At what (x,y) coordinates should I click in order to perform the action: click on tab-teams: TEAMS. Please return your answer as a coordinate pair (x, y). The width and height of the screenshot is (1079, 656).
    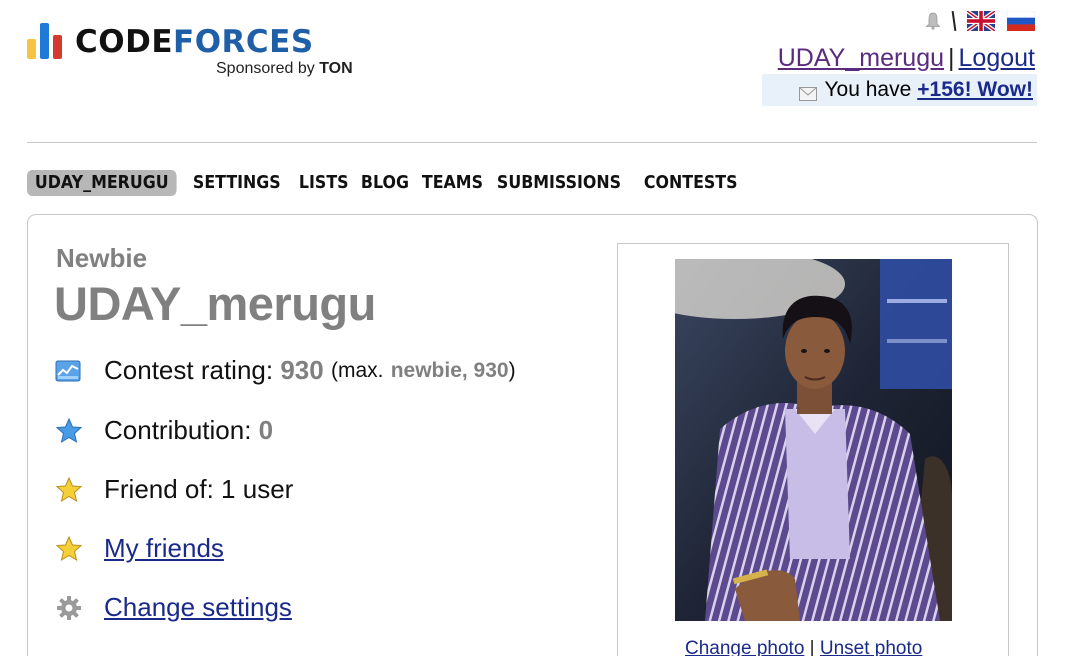
    Looking at the image, I should click on (452, 183).